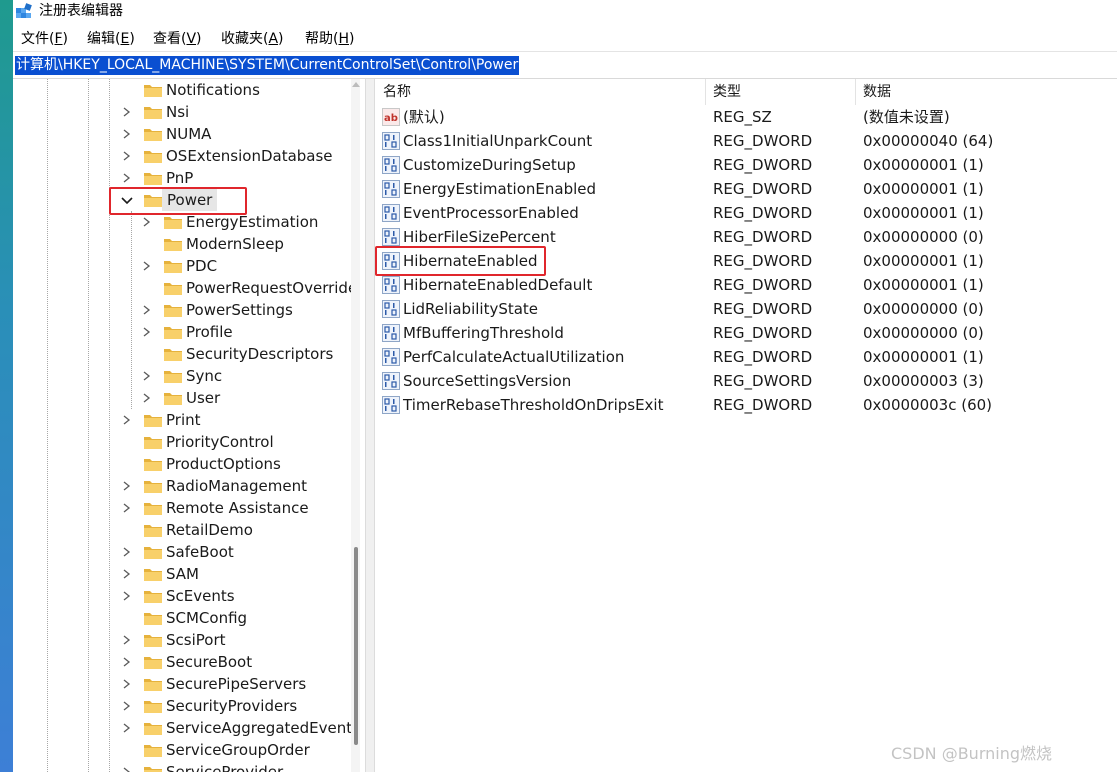  I want to click on tree-node-label: Remote Assistance, so click(237, 508).